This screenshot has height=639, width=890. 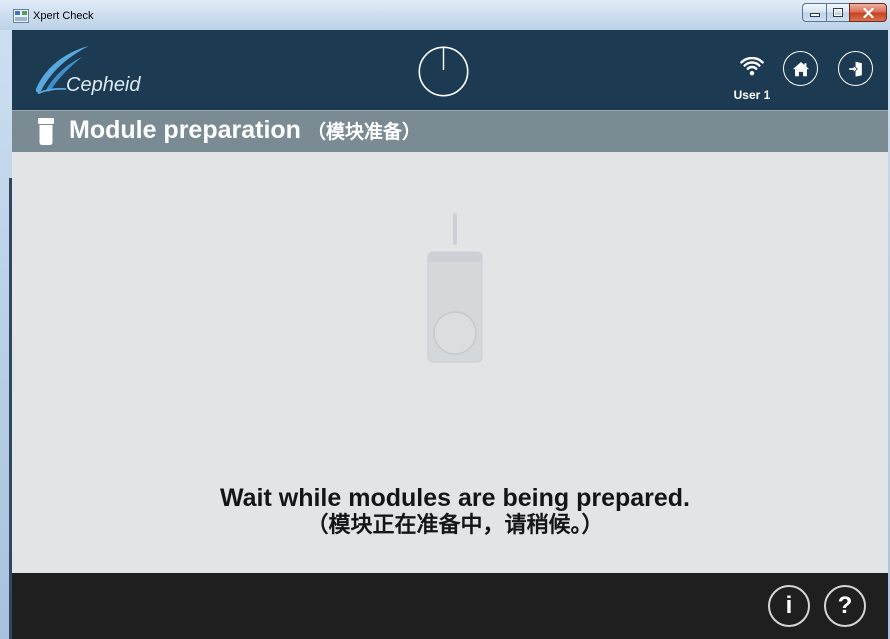 I want to click on maximize-glyph-outer, so click(x=838, y=12).